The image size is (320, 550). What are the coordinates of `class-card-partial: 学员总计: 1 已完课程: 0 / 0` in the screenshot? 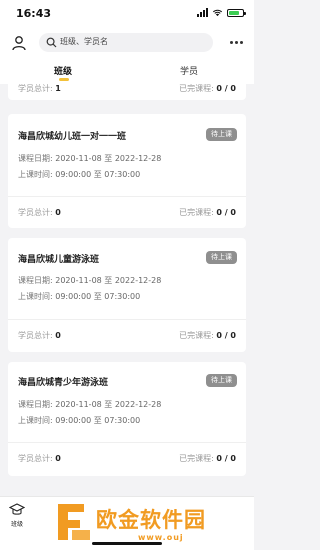 It's located at (127, 92).